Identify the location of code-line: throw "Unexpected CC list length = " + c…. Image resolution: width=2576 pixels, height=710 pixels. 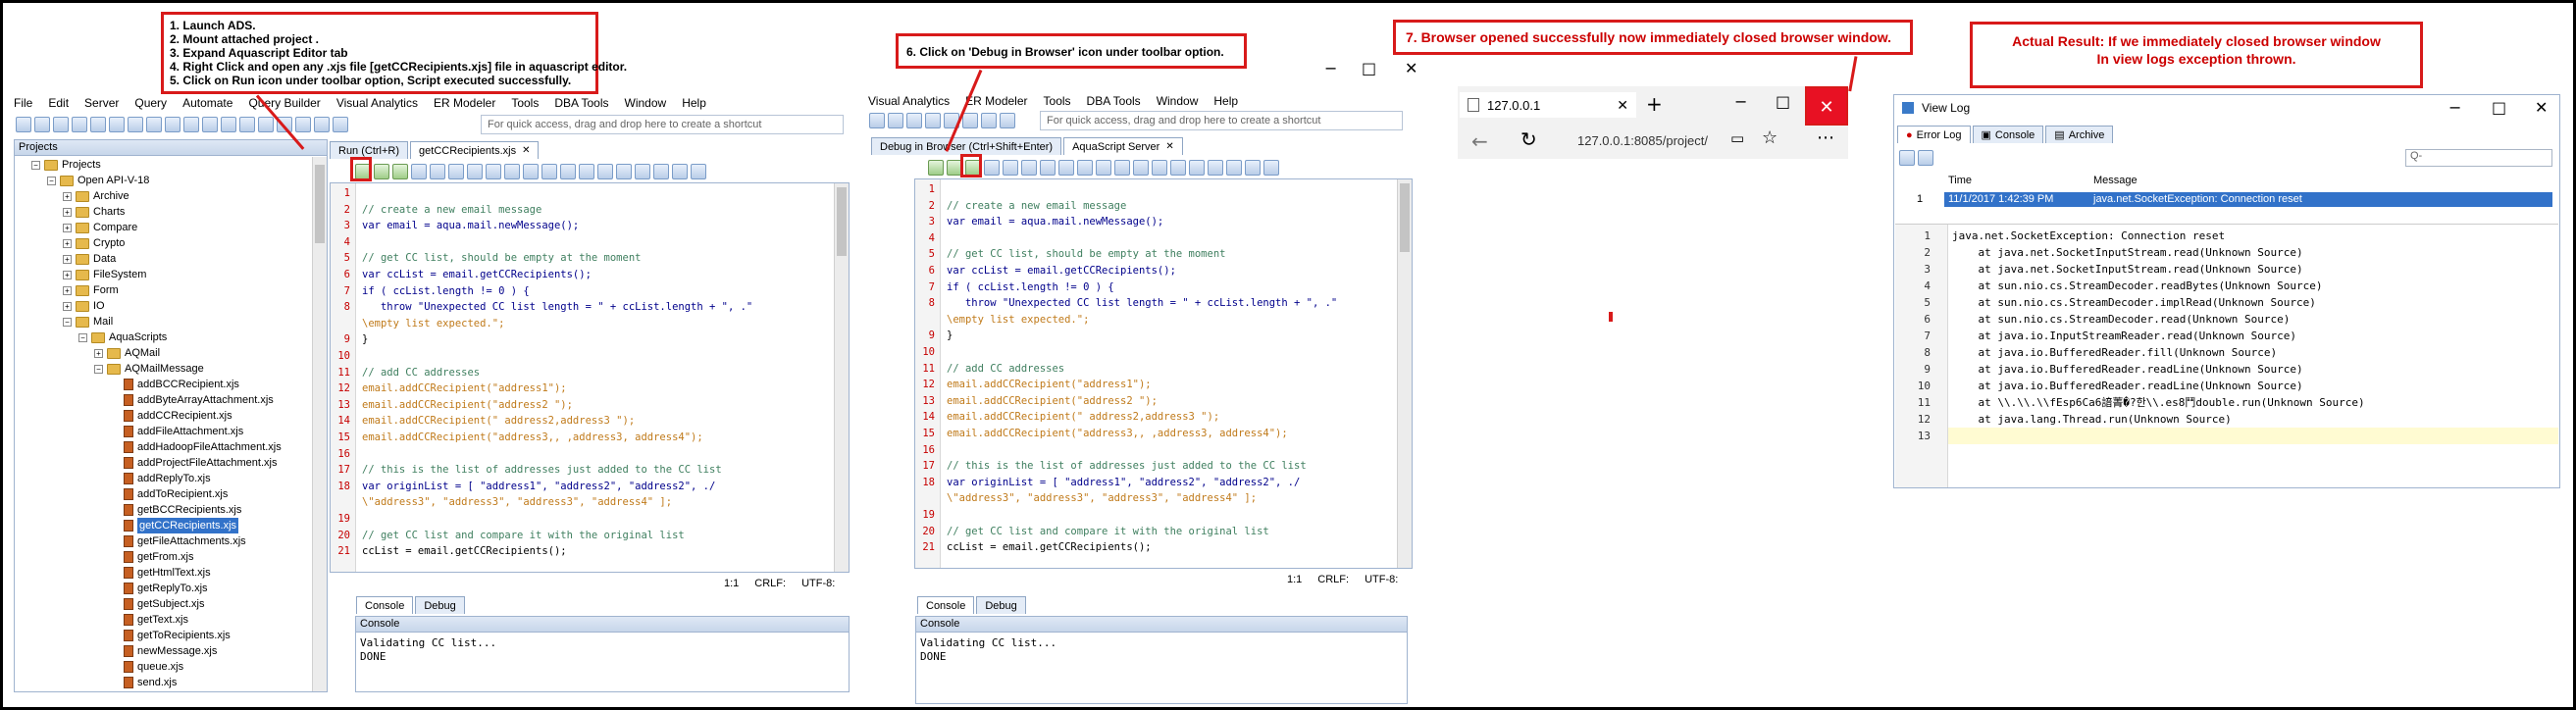
(557, 307).